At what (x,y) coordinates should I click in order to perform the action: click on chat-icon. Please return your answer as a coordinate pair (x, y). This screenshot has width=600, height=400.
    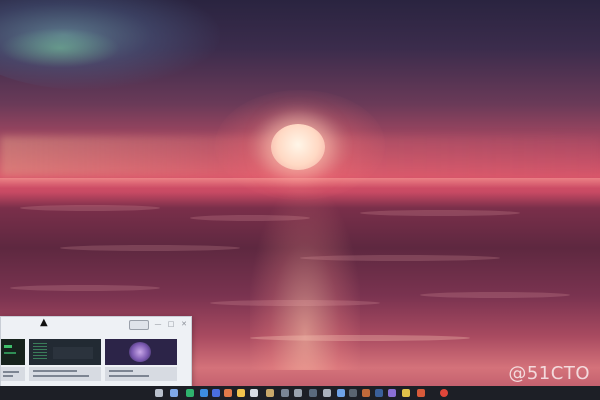
    Looking at the image, I should click on (174, 393).